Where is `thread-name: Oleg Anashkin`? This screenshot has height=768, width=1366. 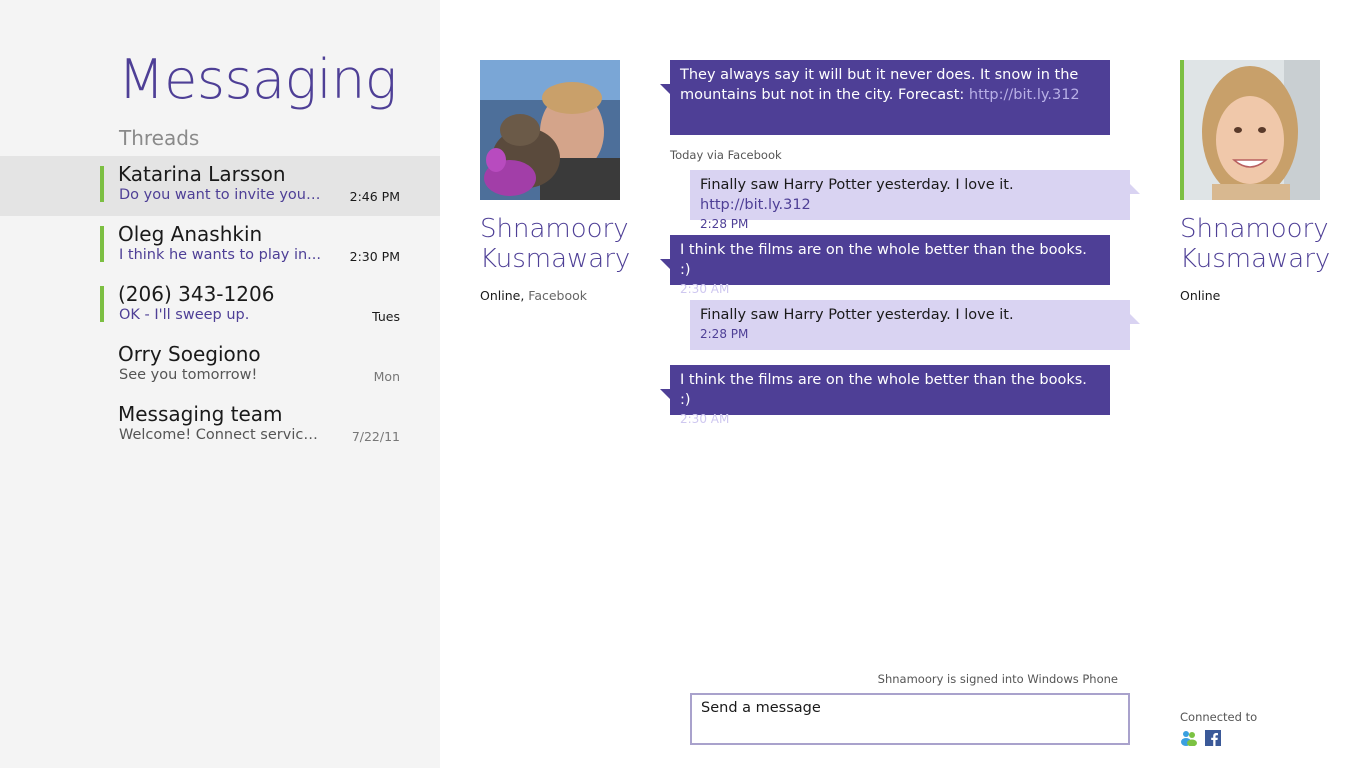
thread-name: Oleg Anashkin is located at coordinates (190, 234).